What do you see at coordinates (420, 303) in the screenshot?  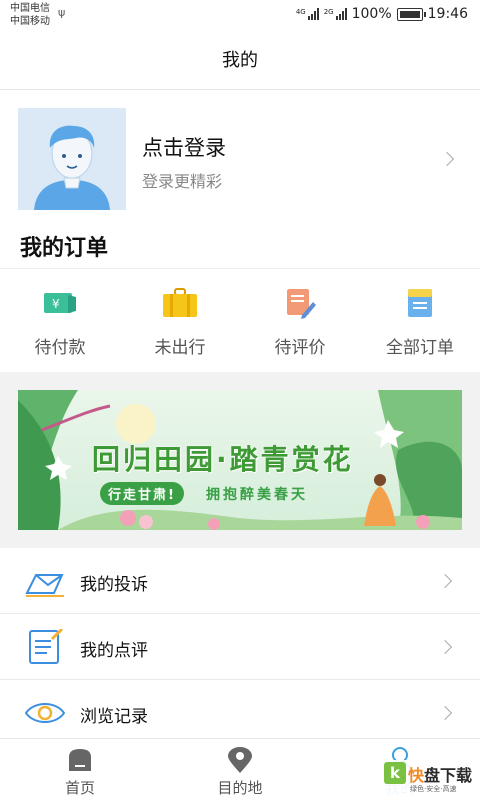 I see `all-orders-icon` at bounding box center [420, 303].